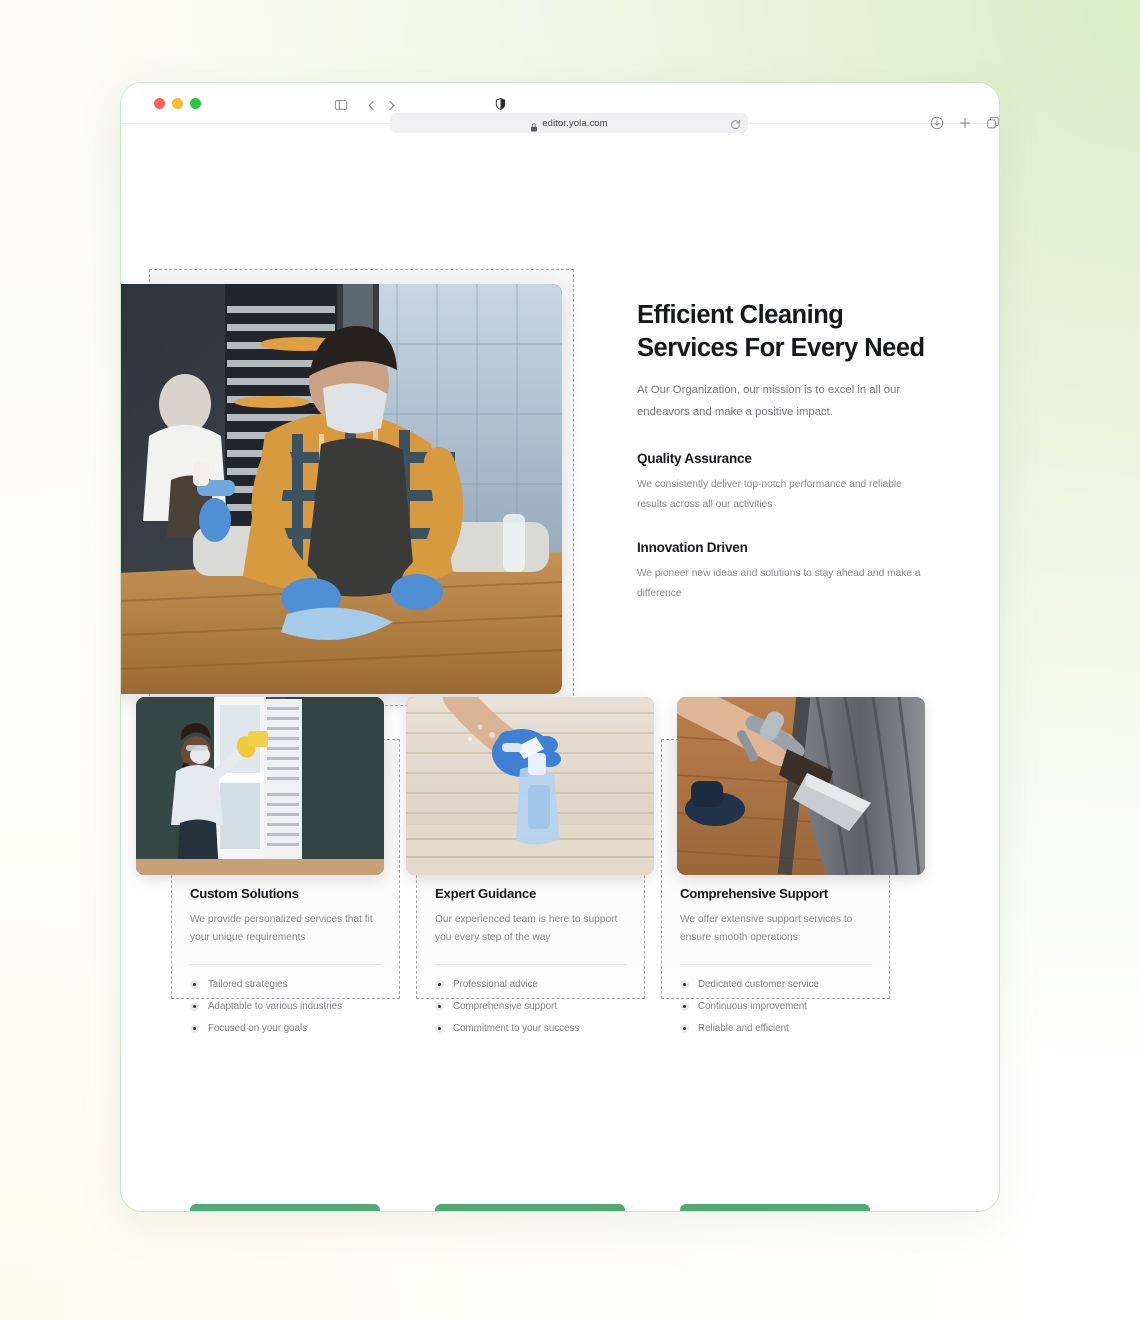  What do you see at coordinates (248, 985) in the screenshot?
I see `list-item-label: Tailored strategies` at bounding box center [248, 985].